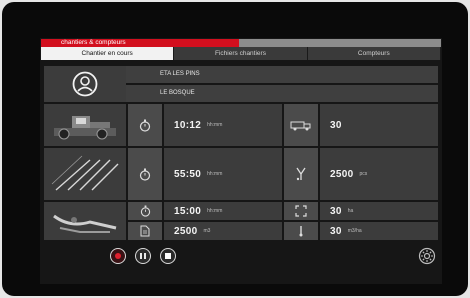 The width and height of the screenshot is (470, 298). I want to click on metric-value: 55:50, so click(188, 174).